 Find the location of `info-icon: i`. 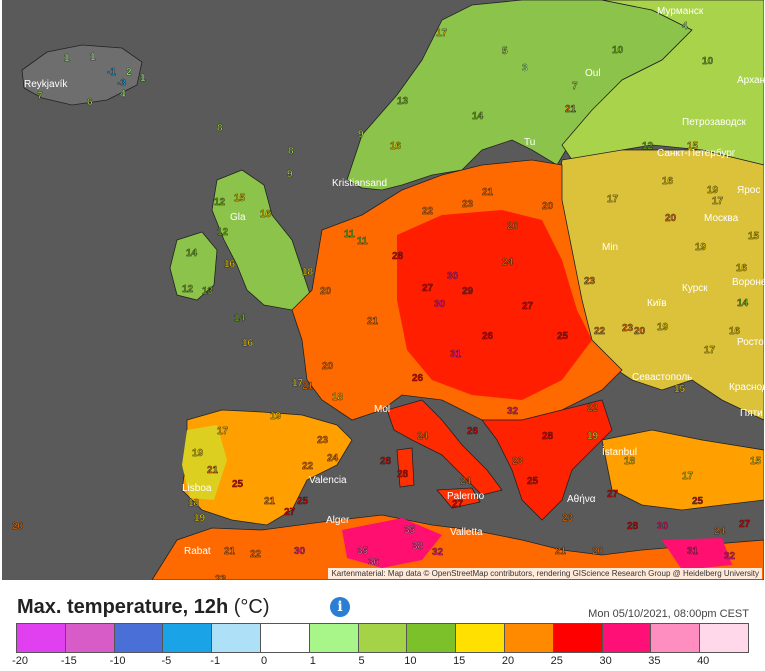

info-icon: i is located at coordinates (340, 607).